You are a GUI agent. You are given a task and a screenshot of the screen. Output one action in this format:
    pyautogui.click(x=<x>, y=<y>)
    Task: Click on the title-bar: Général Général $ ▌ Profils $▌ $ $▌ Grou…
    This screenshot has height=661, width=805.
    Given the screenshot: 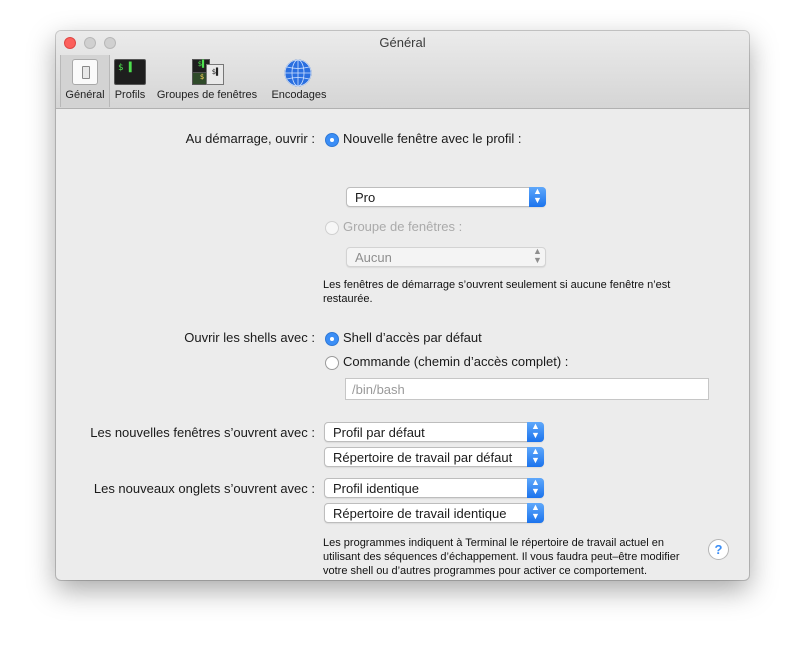 What is the action you would take?
    pyautogui.click(x=402, y=70)
    